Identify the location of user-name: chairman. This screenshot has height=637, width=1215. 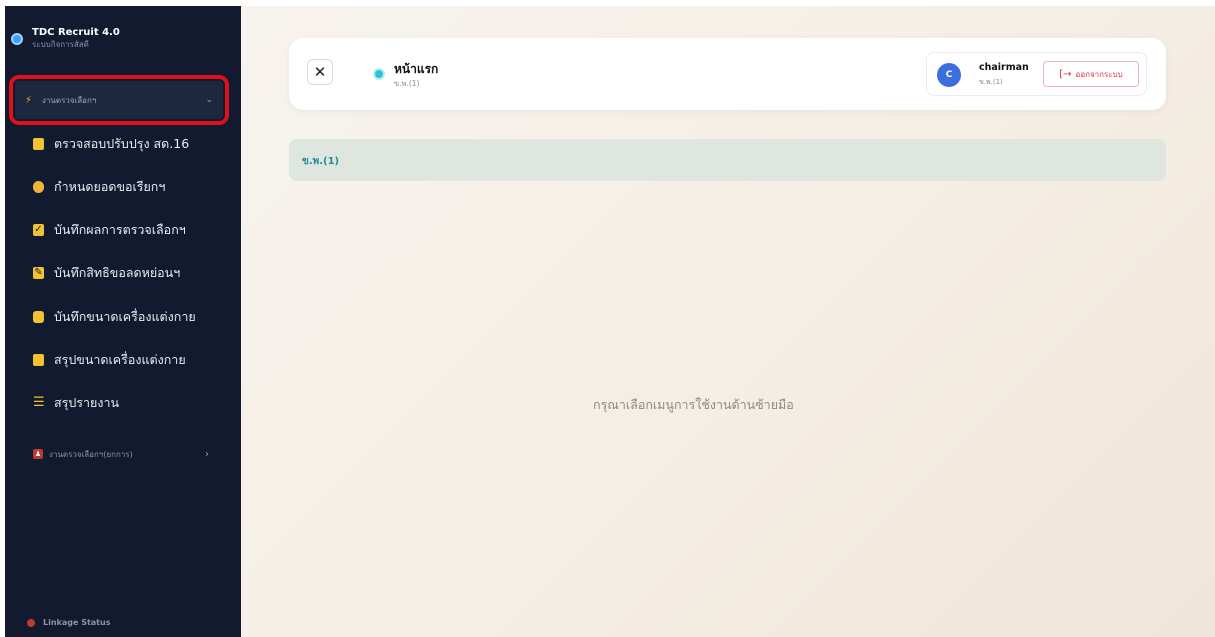
(1004, 67).